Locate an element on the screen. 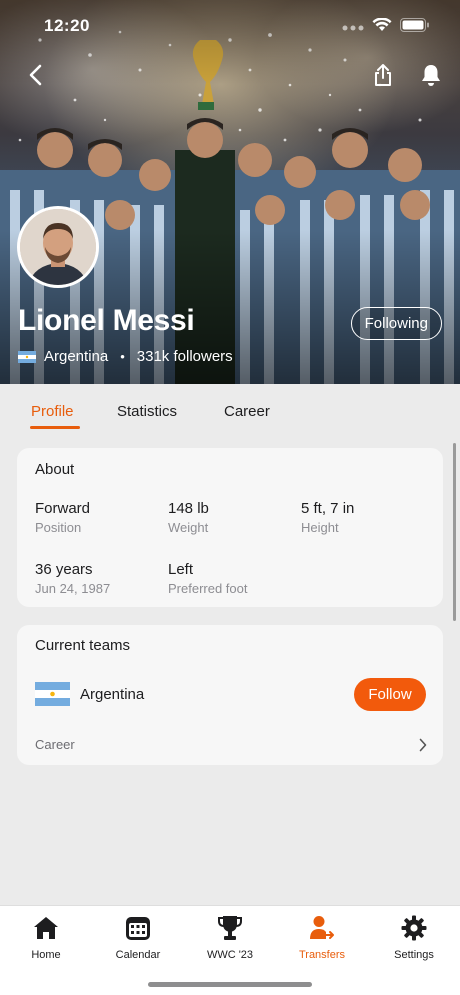 The height and width of the screenshot is (995, 460). profile-tabs: Profile Statistics Career is located at coordinates (230, 409).